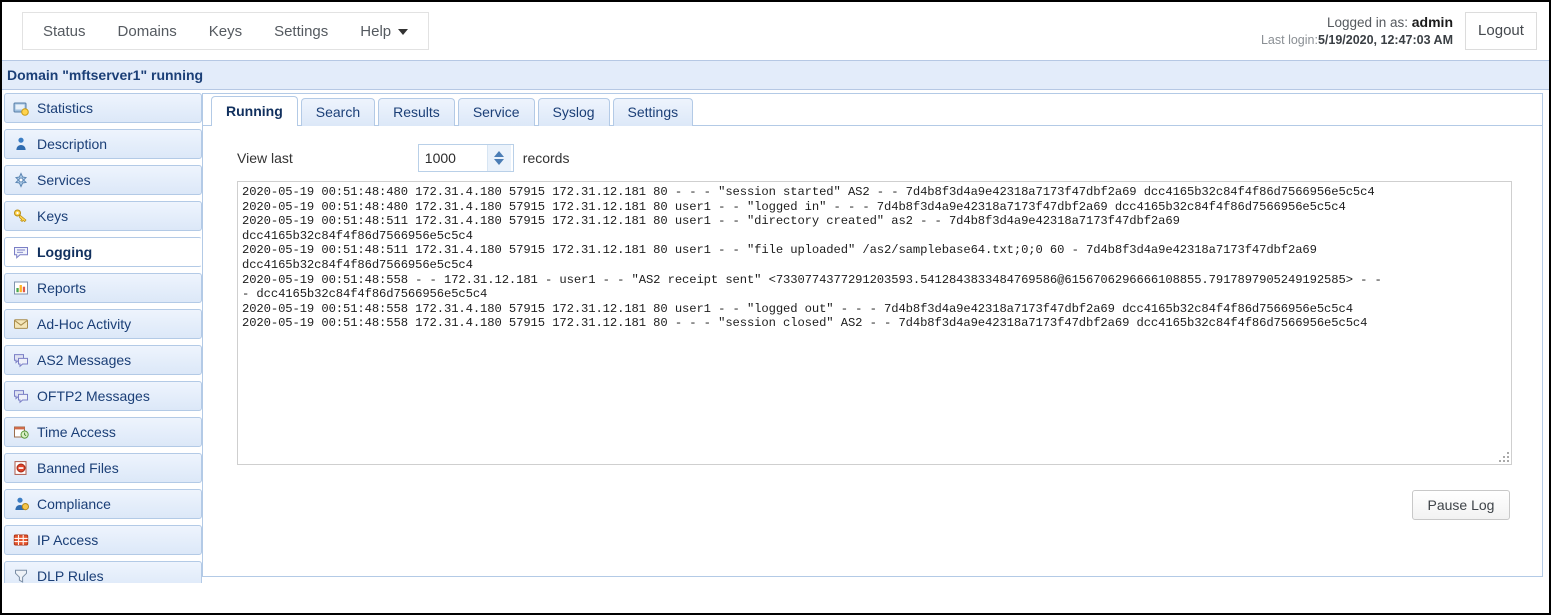 The image size is (1551, 615). Describe the element at coordinates (93, 396) in the screenshot. I see `sidebar-item-label: OFTP2 Messages` at that location.